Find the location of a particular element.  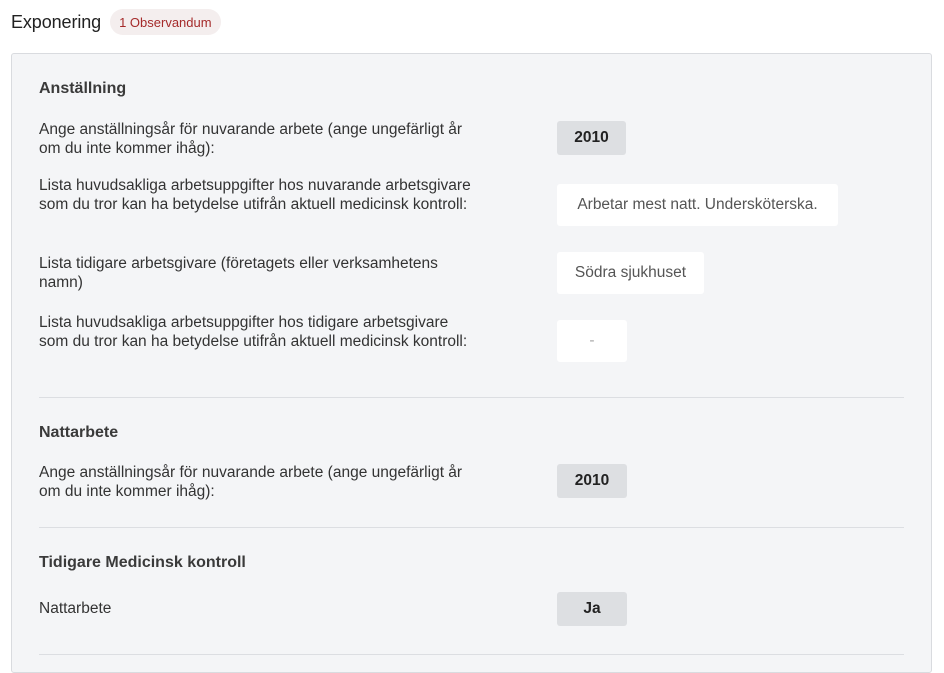

question-night-work: Nattarbete is located at coordinates (75, 608).